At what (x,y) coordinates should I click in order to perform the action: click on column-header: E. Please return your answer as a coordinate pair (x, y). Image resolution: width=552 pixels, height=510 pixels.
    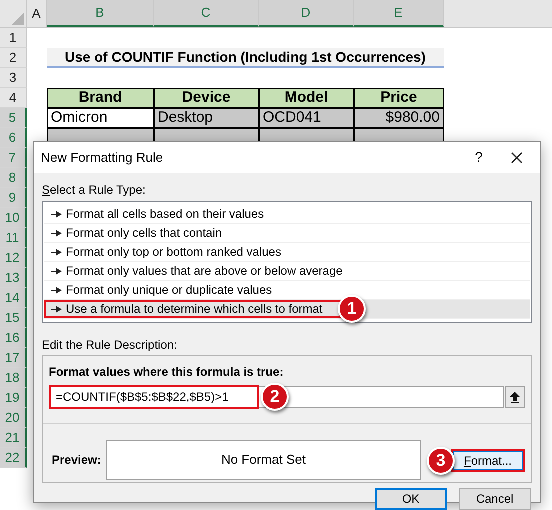
    Looking at the image, I should click on (399, 13).